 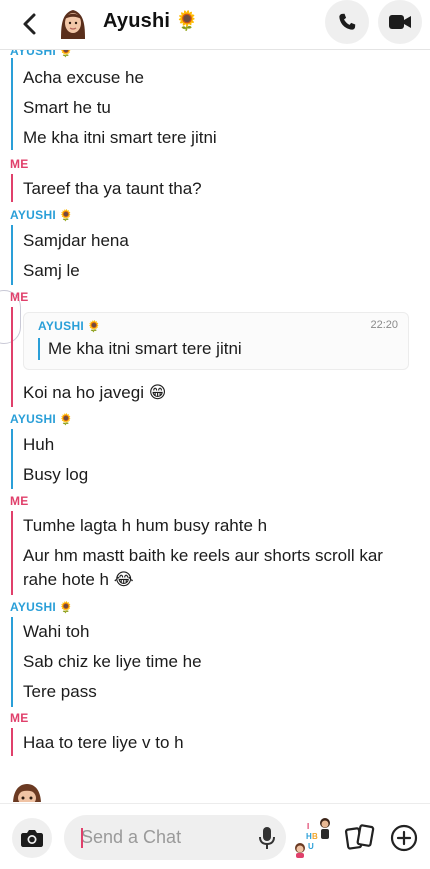 What do you see at coordinates (267, 838) in the screenshot?
I see `microphone-icon` at bounding box center [267, 838].